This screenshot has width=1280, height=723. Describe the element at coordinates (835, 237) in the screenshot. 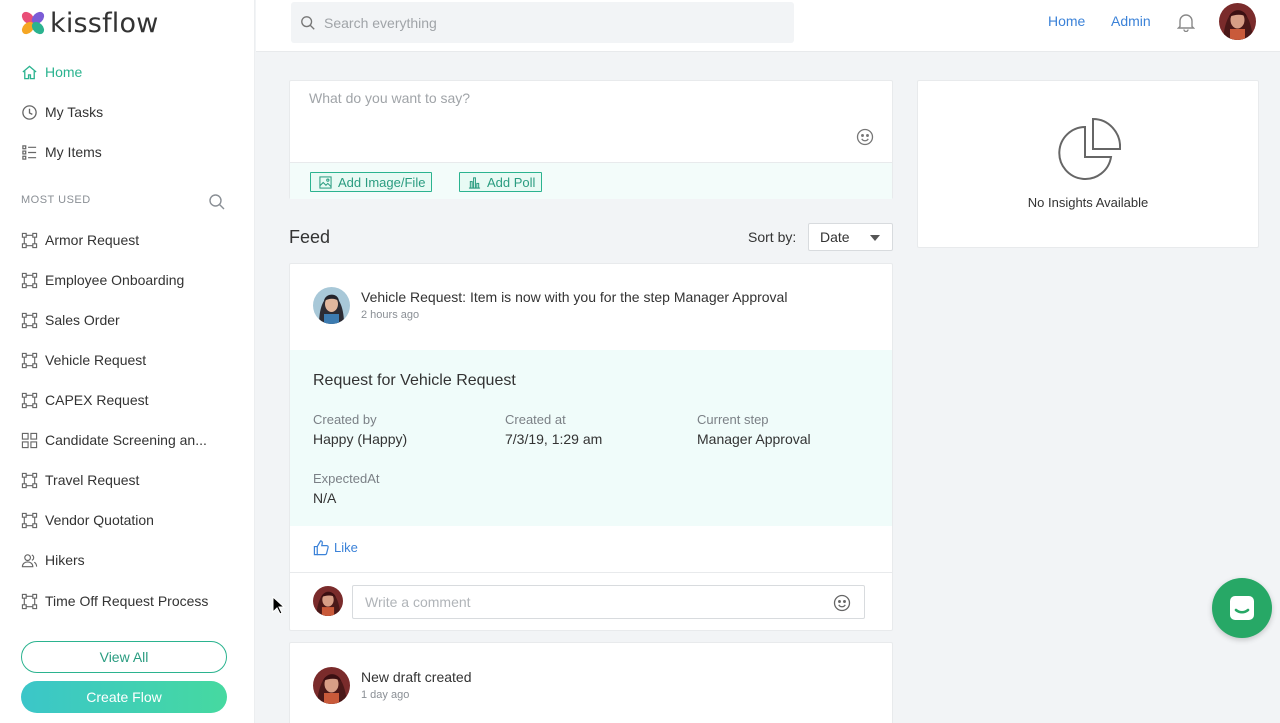

I see `sort-value: Date` at that location.